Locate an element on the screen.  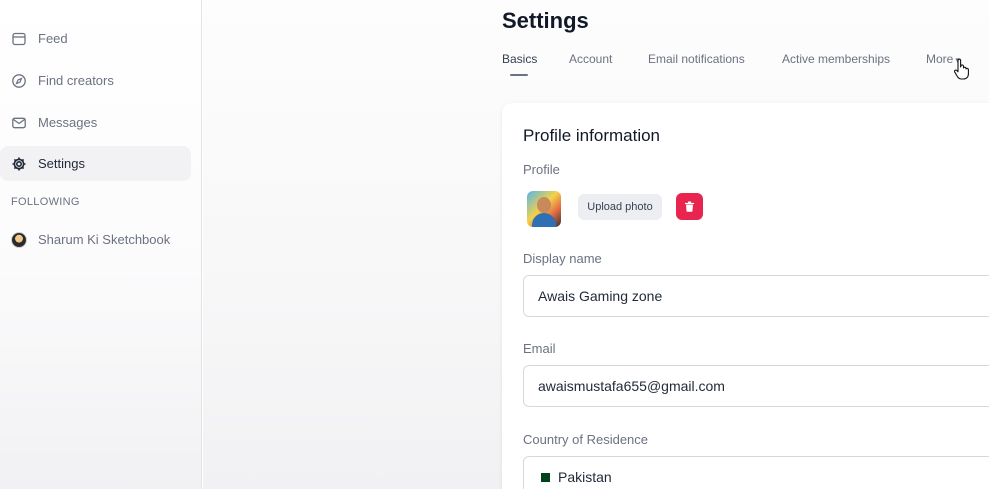
page-title: Settings is located at coordinates (545, 20).